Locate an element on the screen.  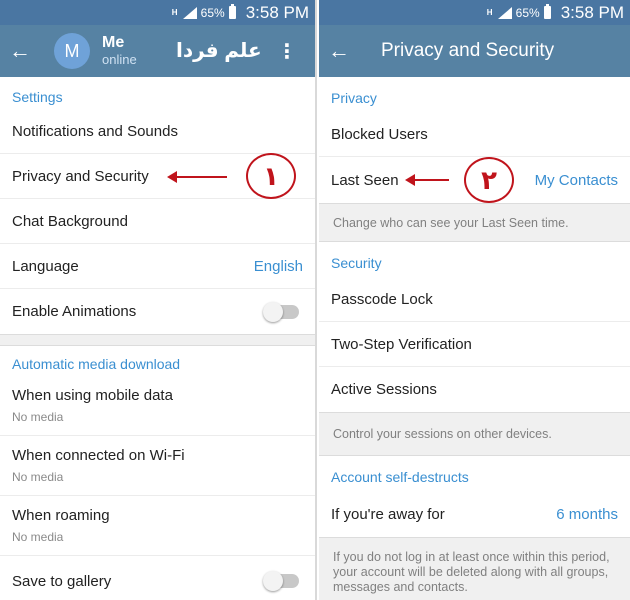
watermark-text: علم فردا is located at coordinates (219, 51).